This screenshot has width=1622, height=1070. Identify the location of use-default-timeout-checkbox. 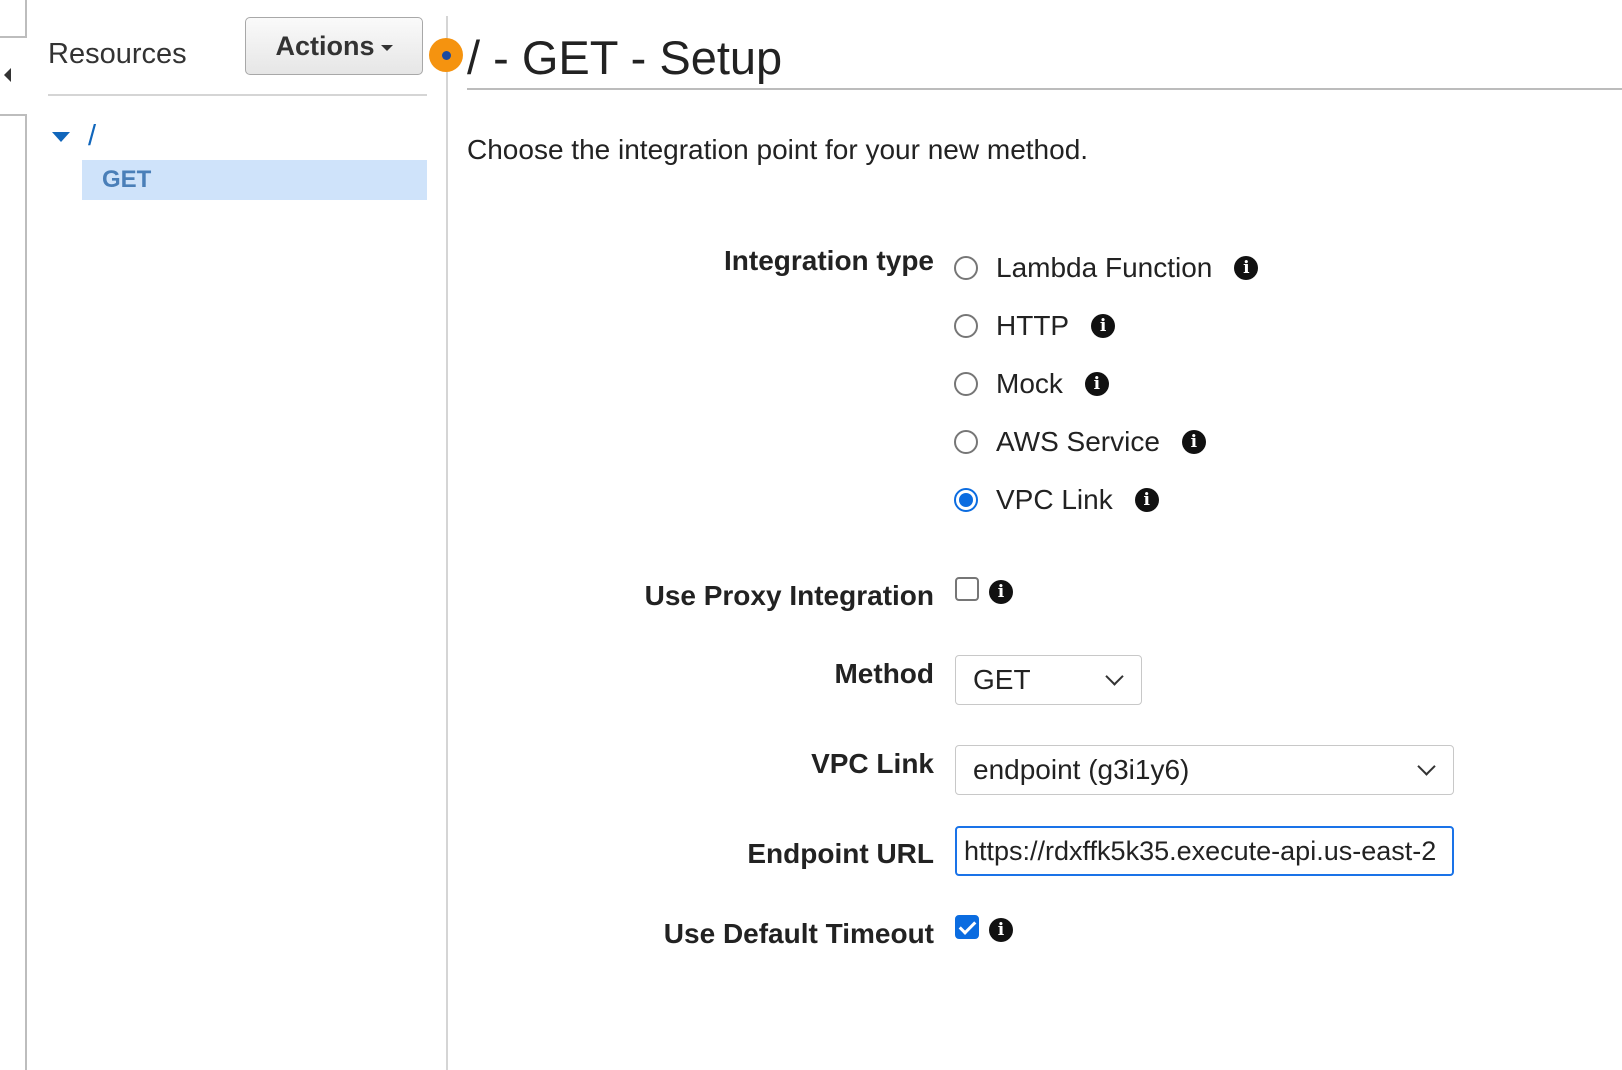
(967, 927).